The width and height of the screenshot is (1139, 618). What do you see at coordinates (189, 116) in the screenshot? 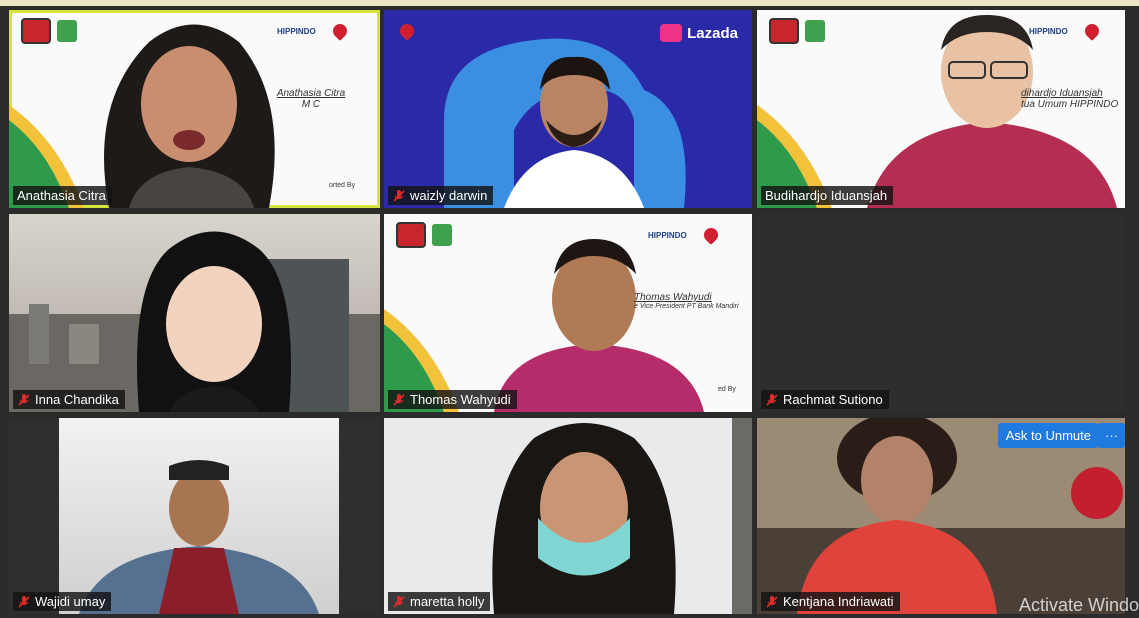
I see `person-anathasia` at bounding box center [189, 116].